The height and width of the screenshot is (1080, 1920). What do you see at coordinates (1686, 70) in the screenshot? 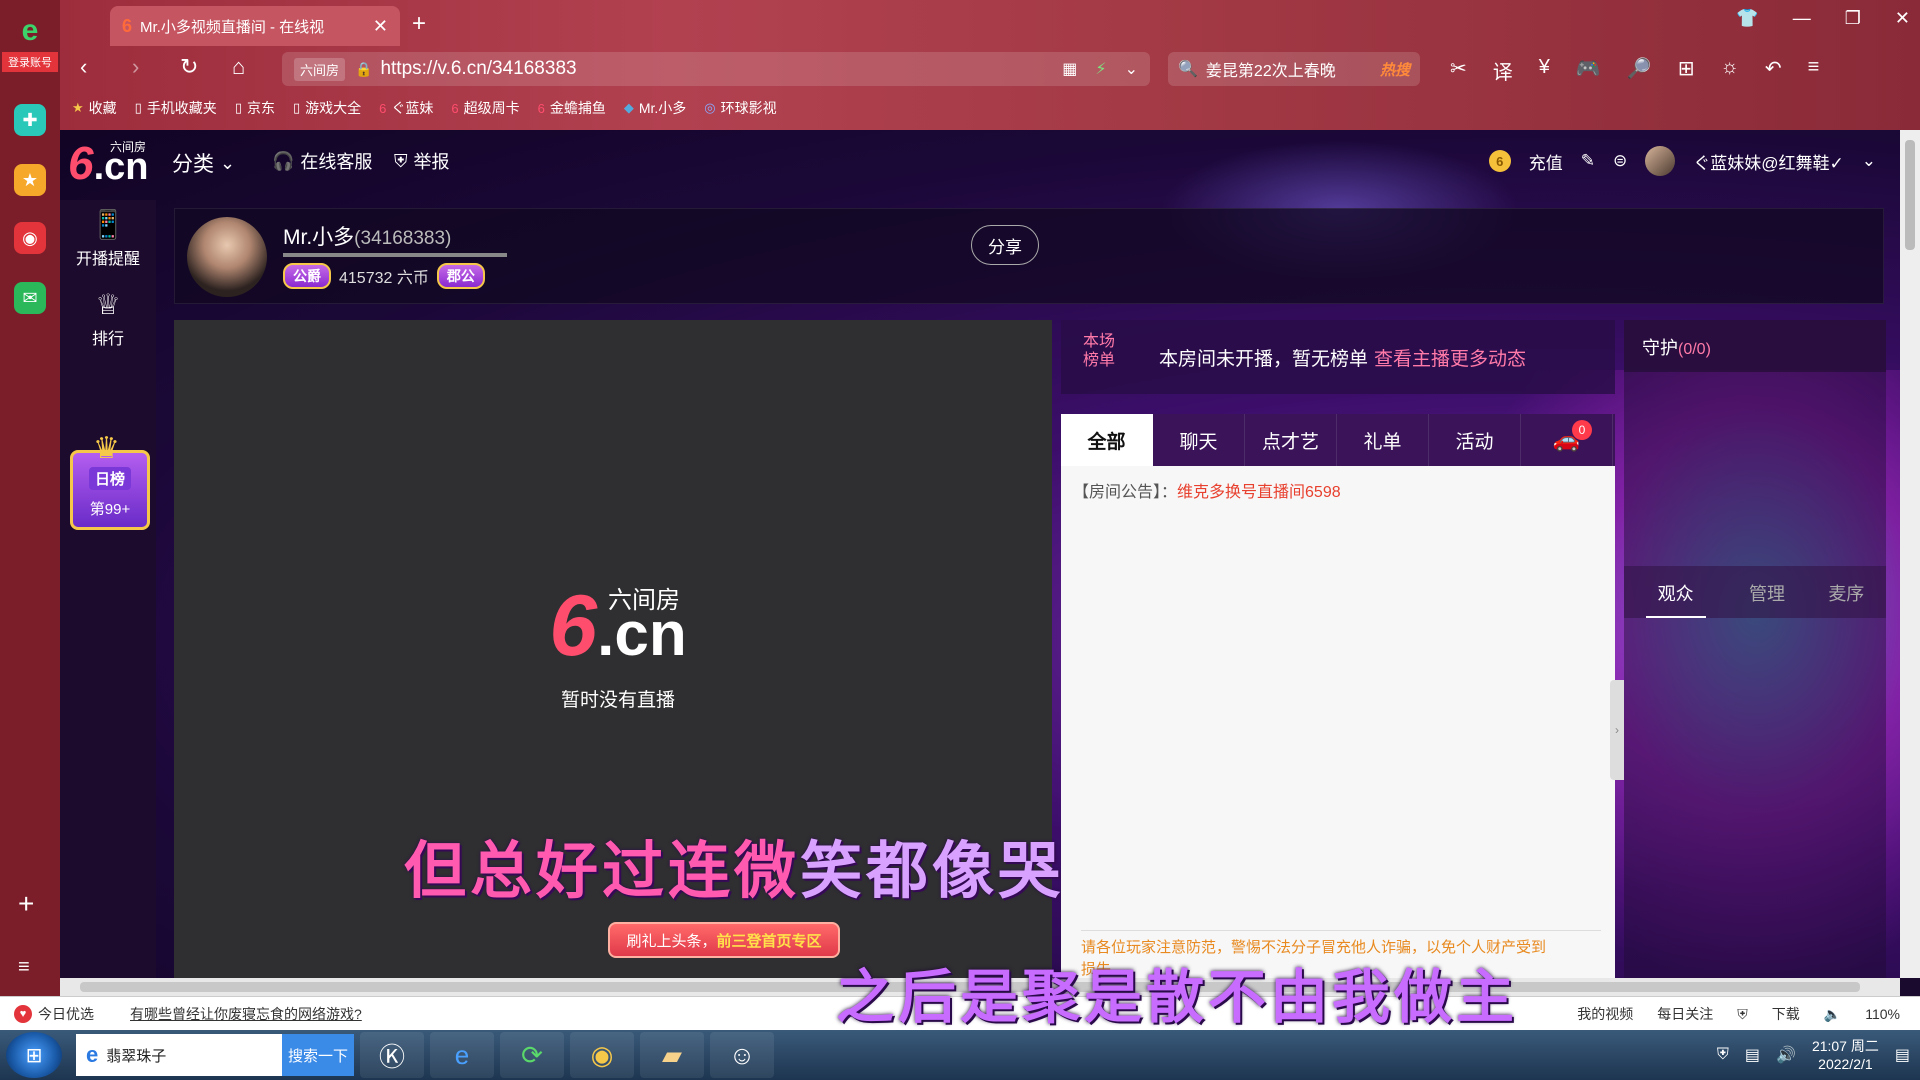
I see `grid-icon: ⊞` at bounding box center [1686, 70].